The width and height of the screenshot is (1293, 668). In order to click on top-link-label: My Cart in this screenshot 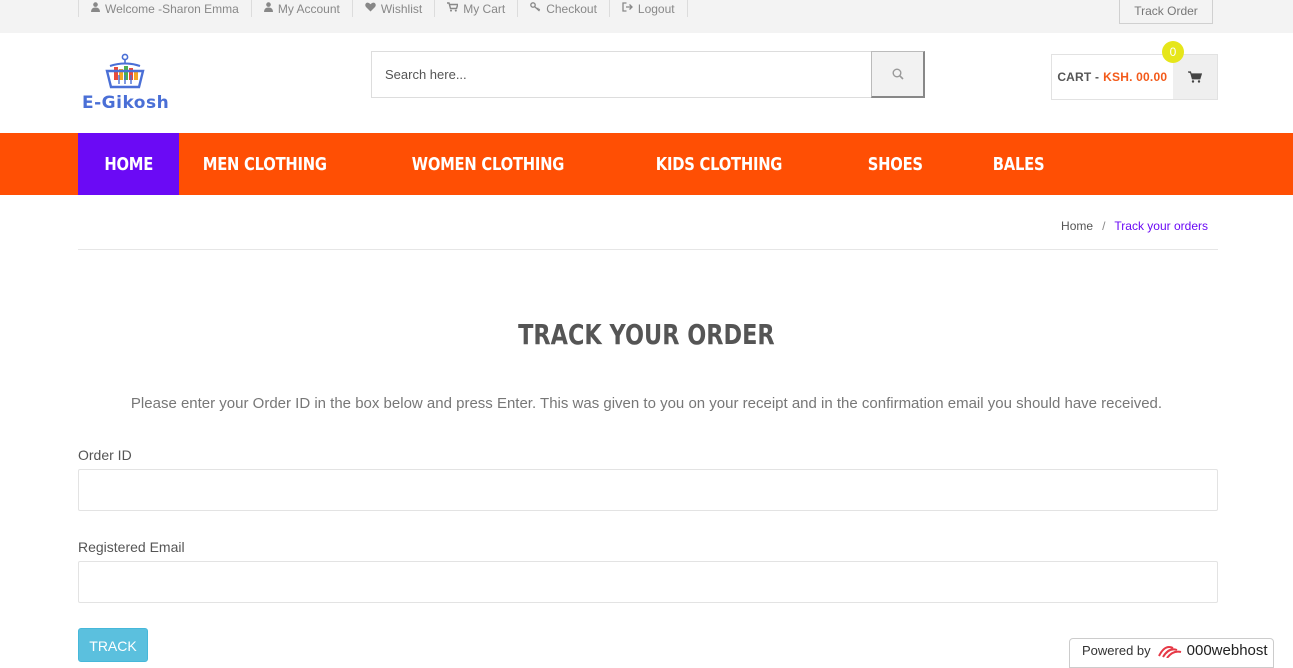, I will do `click(484, 8)`.